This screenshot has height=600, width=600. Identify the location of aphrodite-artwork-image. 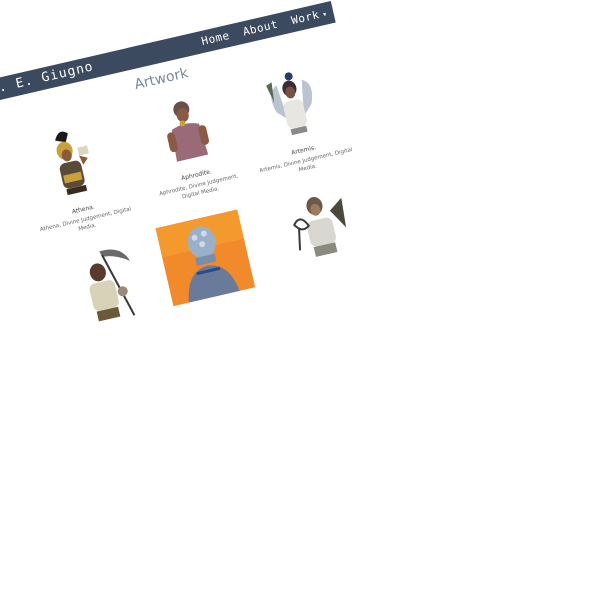
(187, 132).